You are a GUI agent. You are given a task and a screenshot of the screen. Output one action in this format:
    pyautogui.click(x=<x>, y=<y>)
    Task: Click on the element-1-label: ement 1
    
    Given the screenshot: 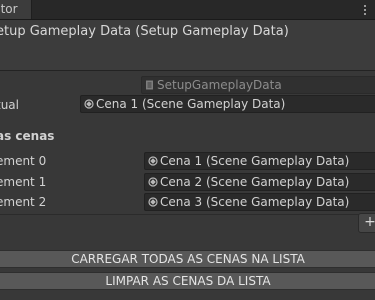 What is the action you would take?
    pyautogui.click(x=23, y=182)
    